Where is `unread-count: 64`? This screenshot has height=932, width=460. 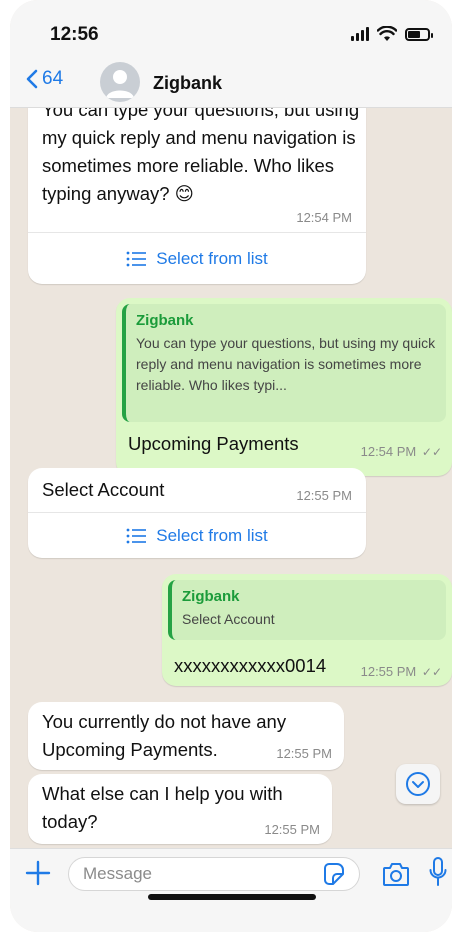 unread-count: 64 is located at coordinates (53, 78).